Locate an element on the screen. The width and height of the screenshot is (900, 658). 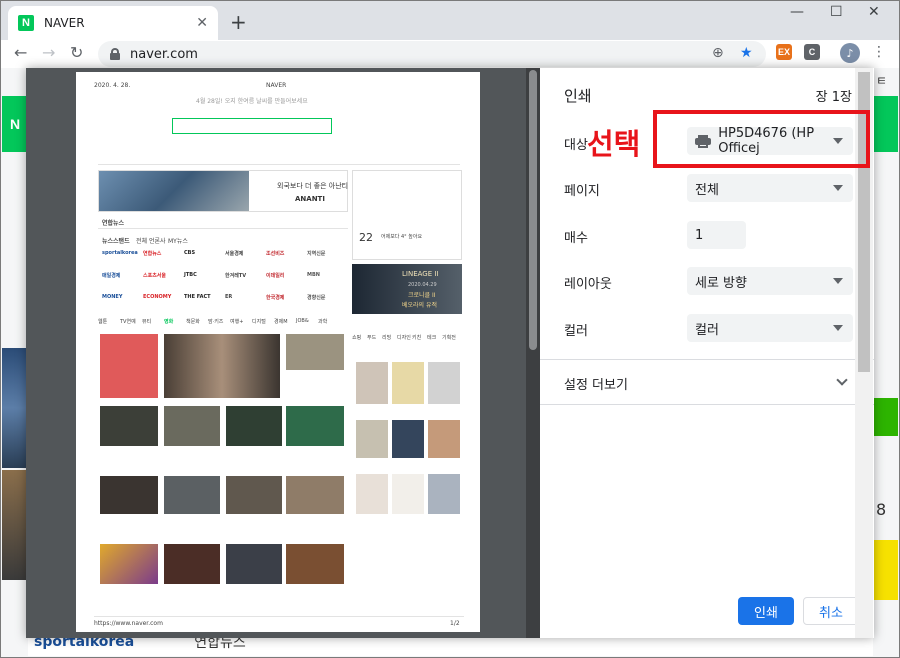
under-page-logo: N is located at coordinates (15, 124).